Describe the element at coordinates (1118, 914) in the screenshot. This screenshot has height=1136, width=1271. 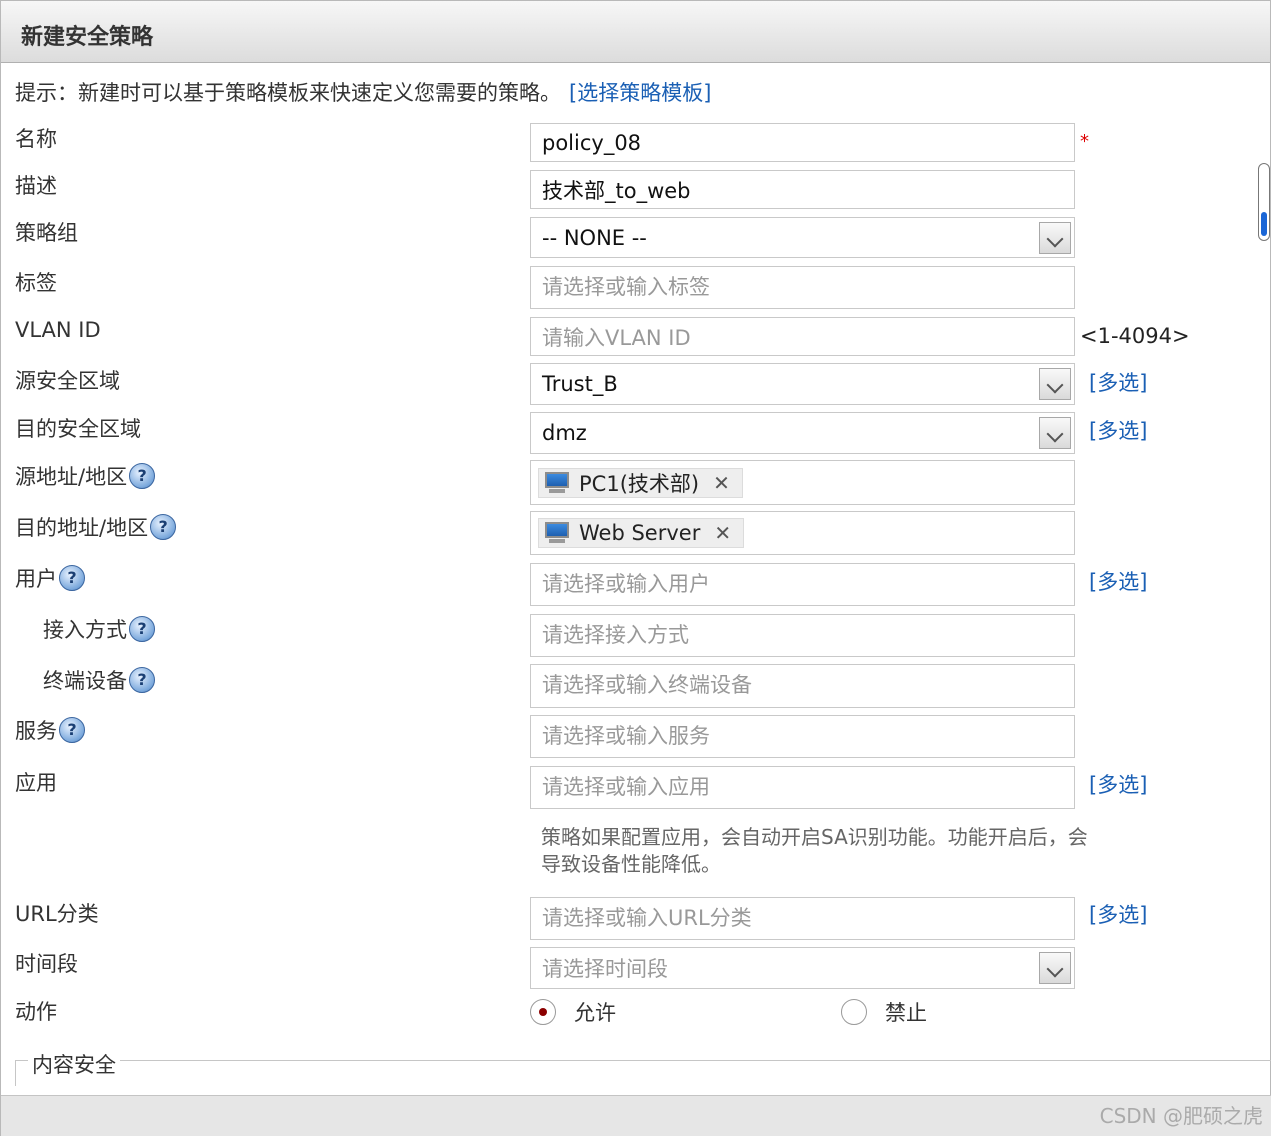
I see `url-category-multi-select-link: [多选]` at that location.